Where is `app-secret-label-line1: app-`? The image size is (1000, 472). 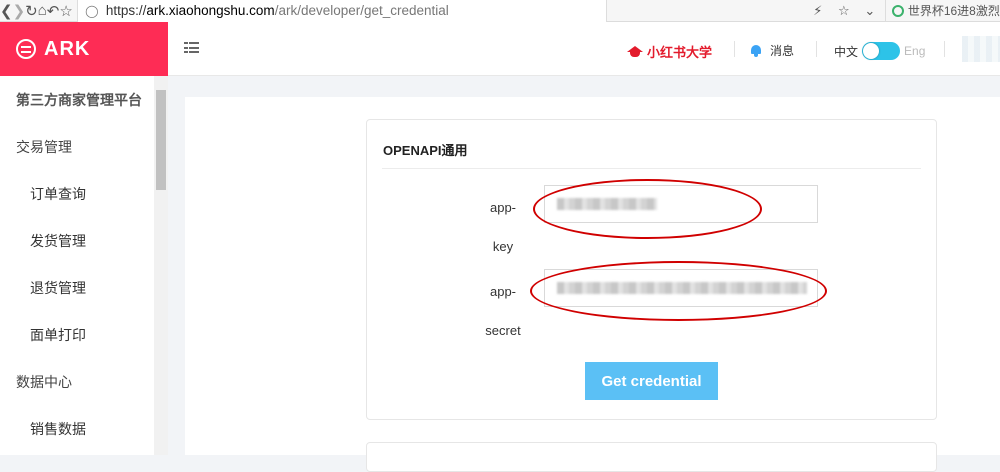 app-secret-label-line1: app- is located at coordinates (503, 291).